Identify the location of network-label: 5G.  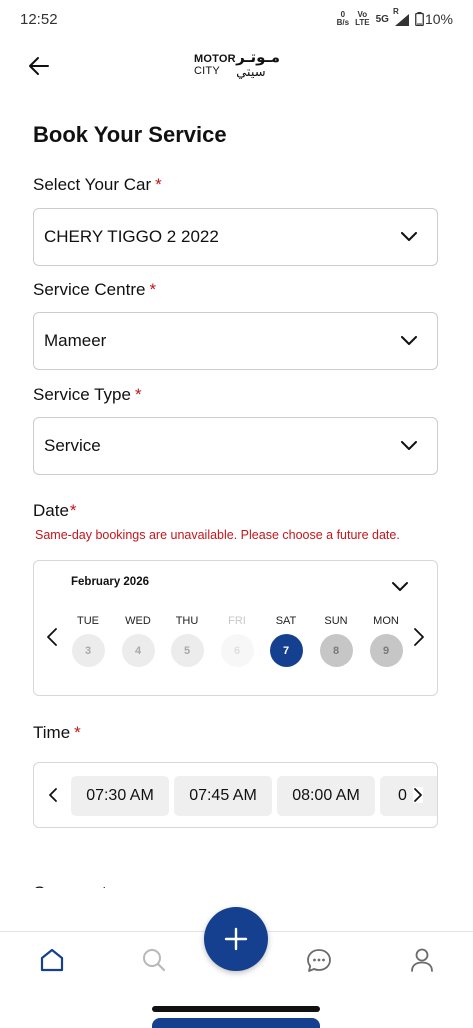
(382, 19).